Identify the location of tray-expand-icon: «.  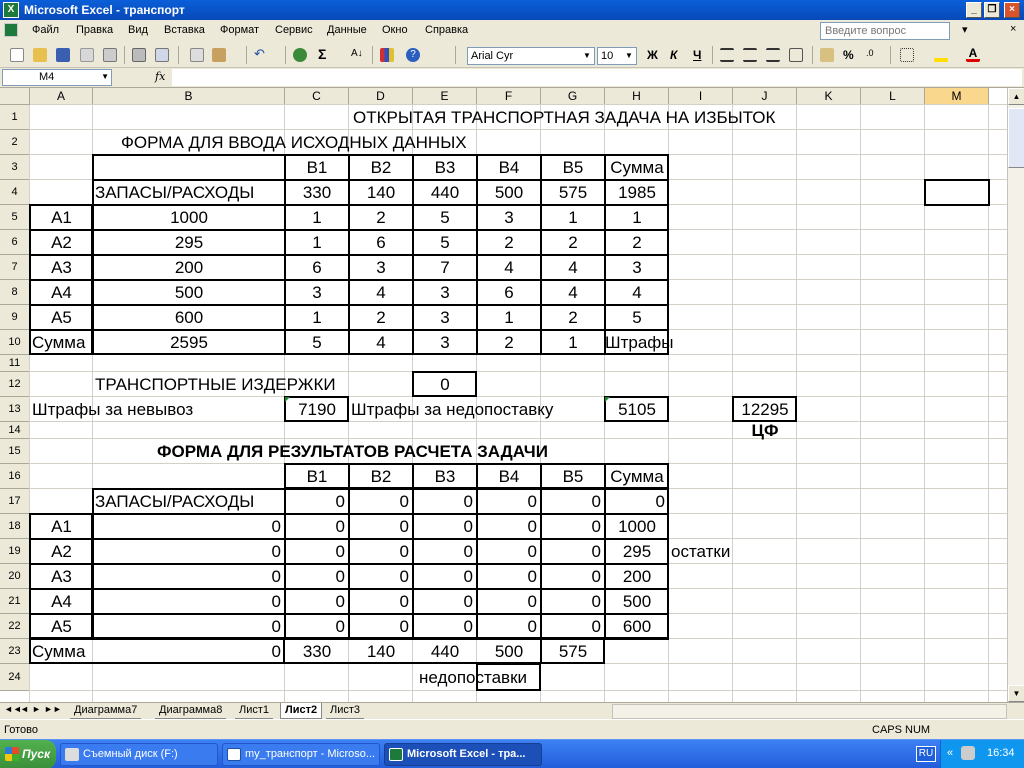
(950, 753).